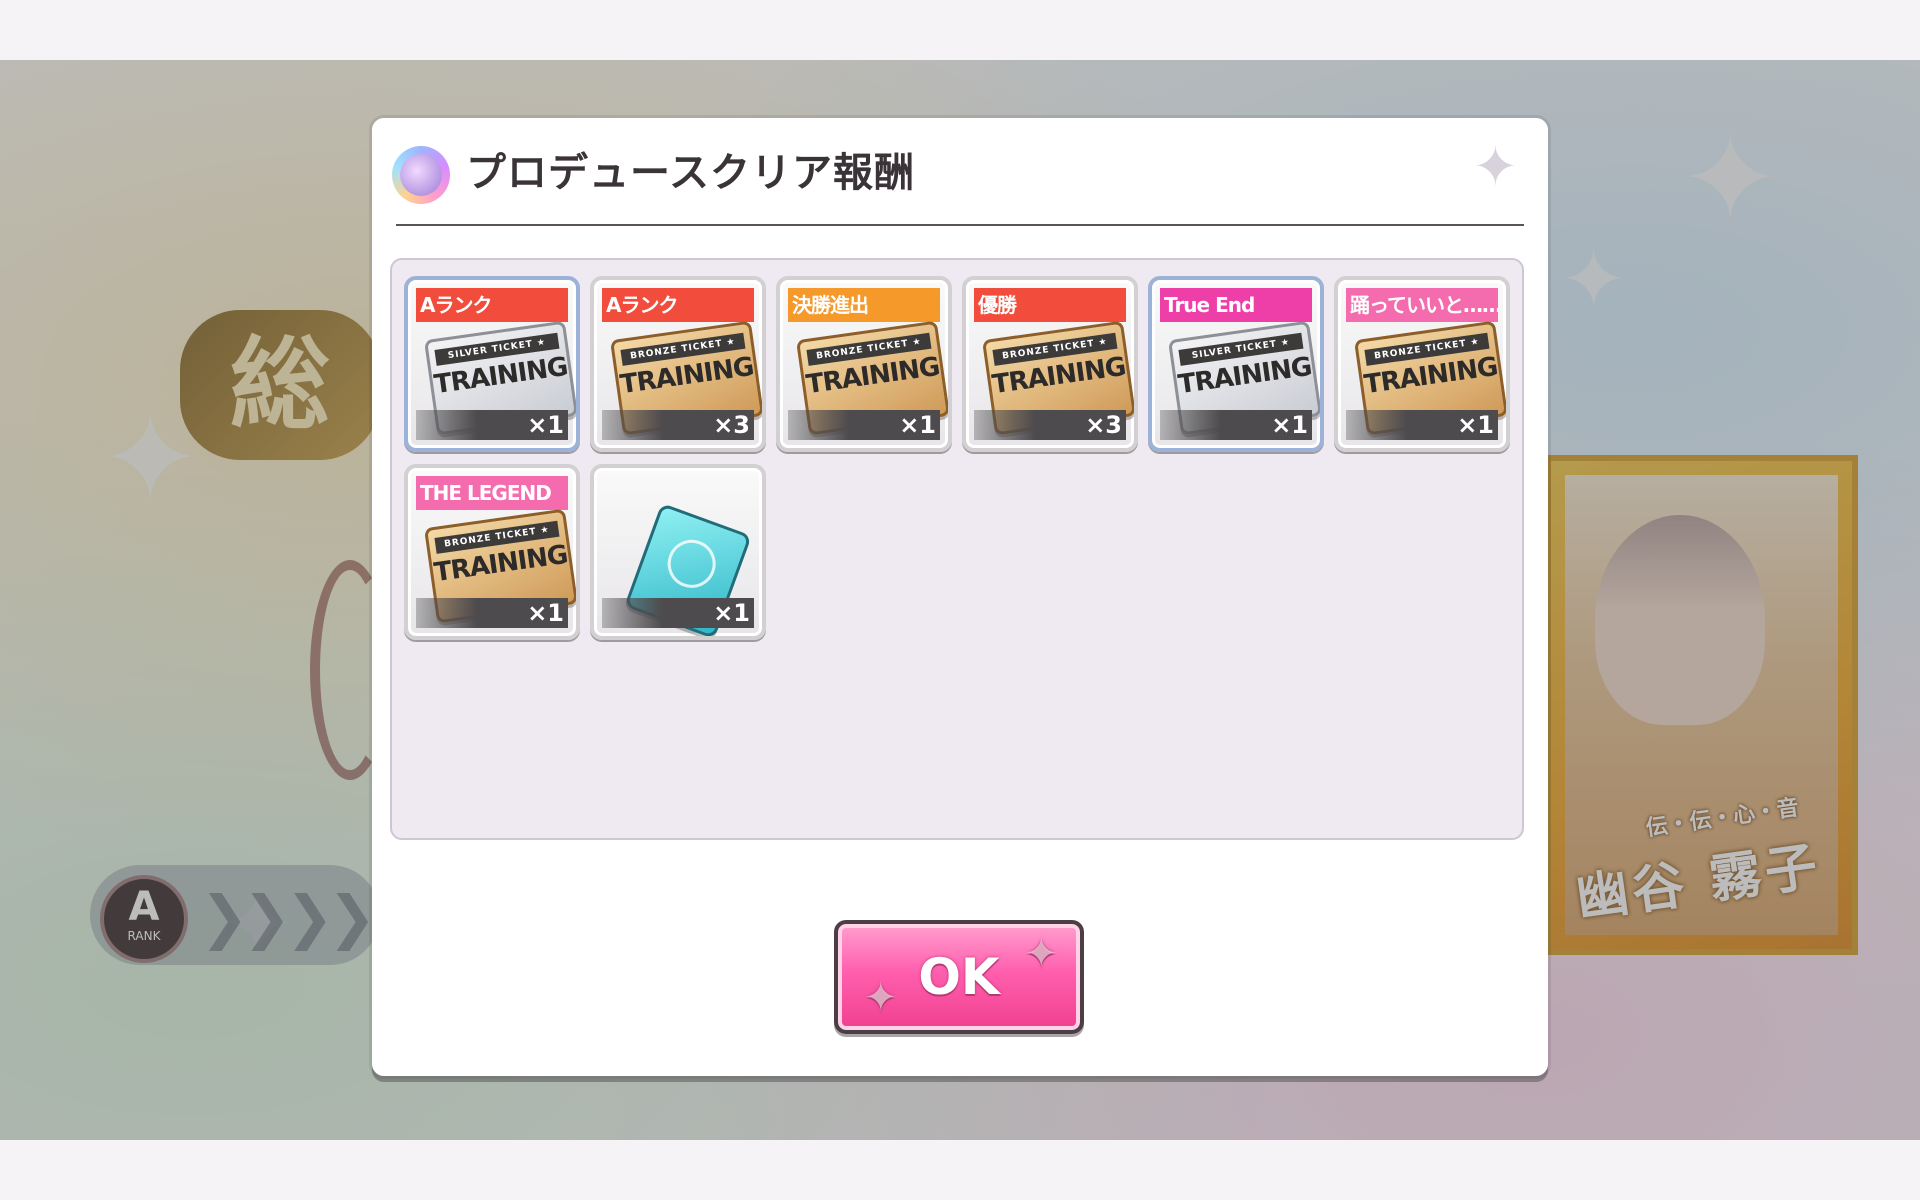 The width and height of the screenshot is (1920, 1200). I want to click on title-divider, so click(960, 225).